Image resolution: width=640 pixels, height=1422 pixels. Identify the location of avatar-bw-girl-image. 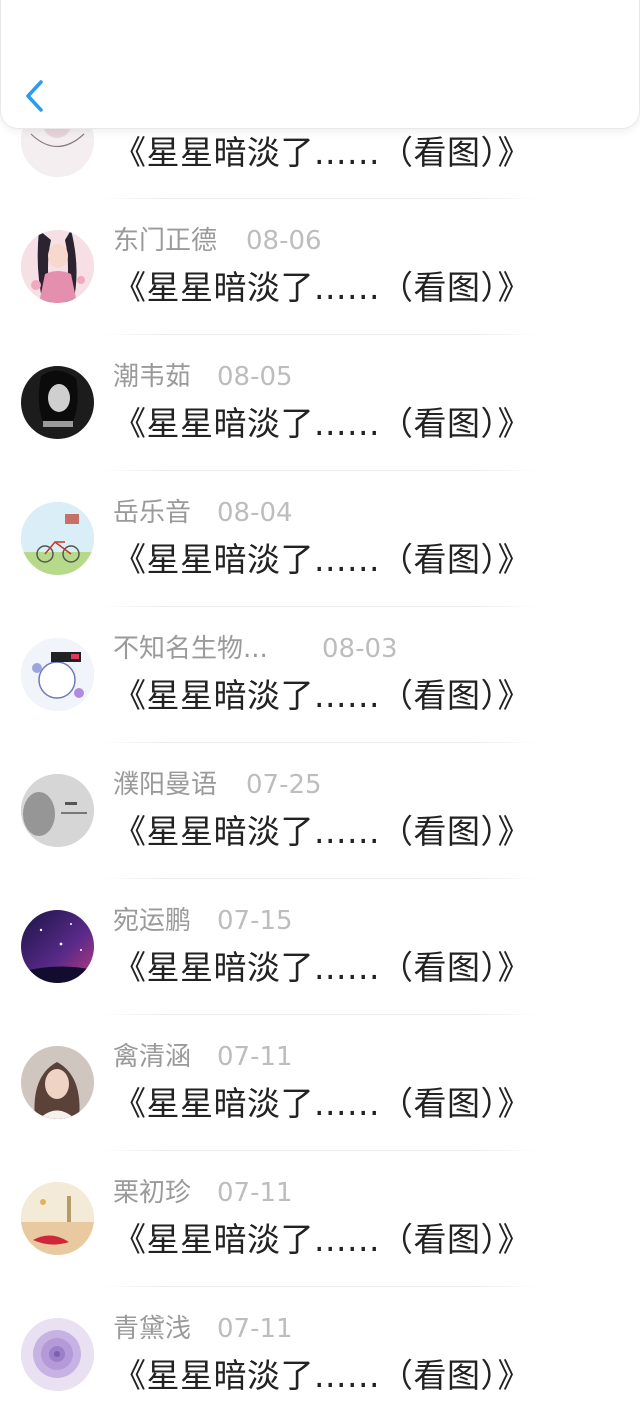
(57, 402).